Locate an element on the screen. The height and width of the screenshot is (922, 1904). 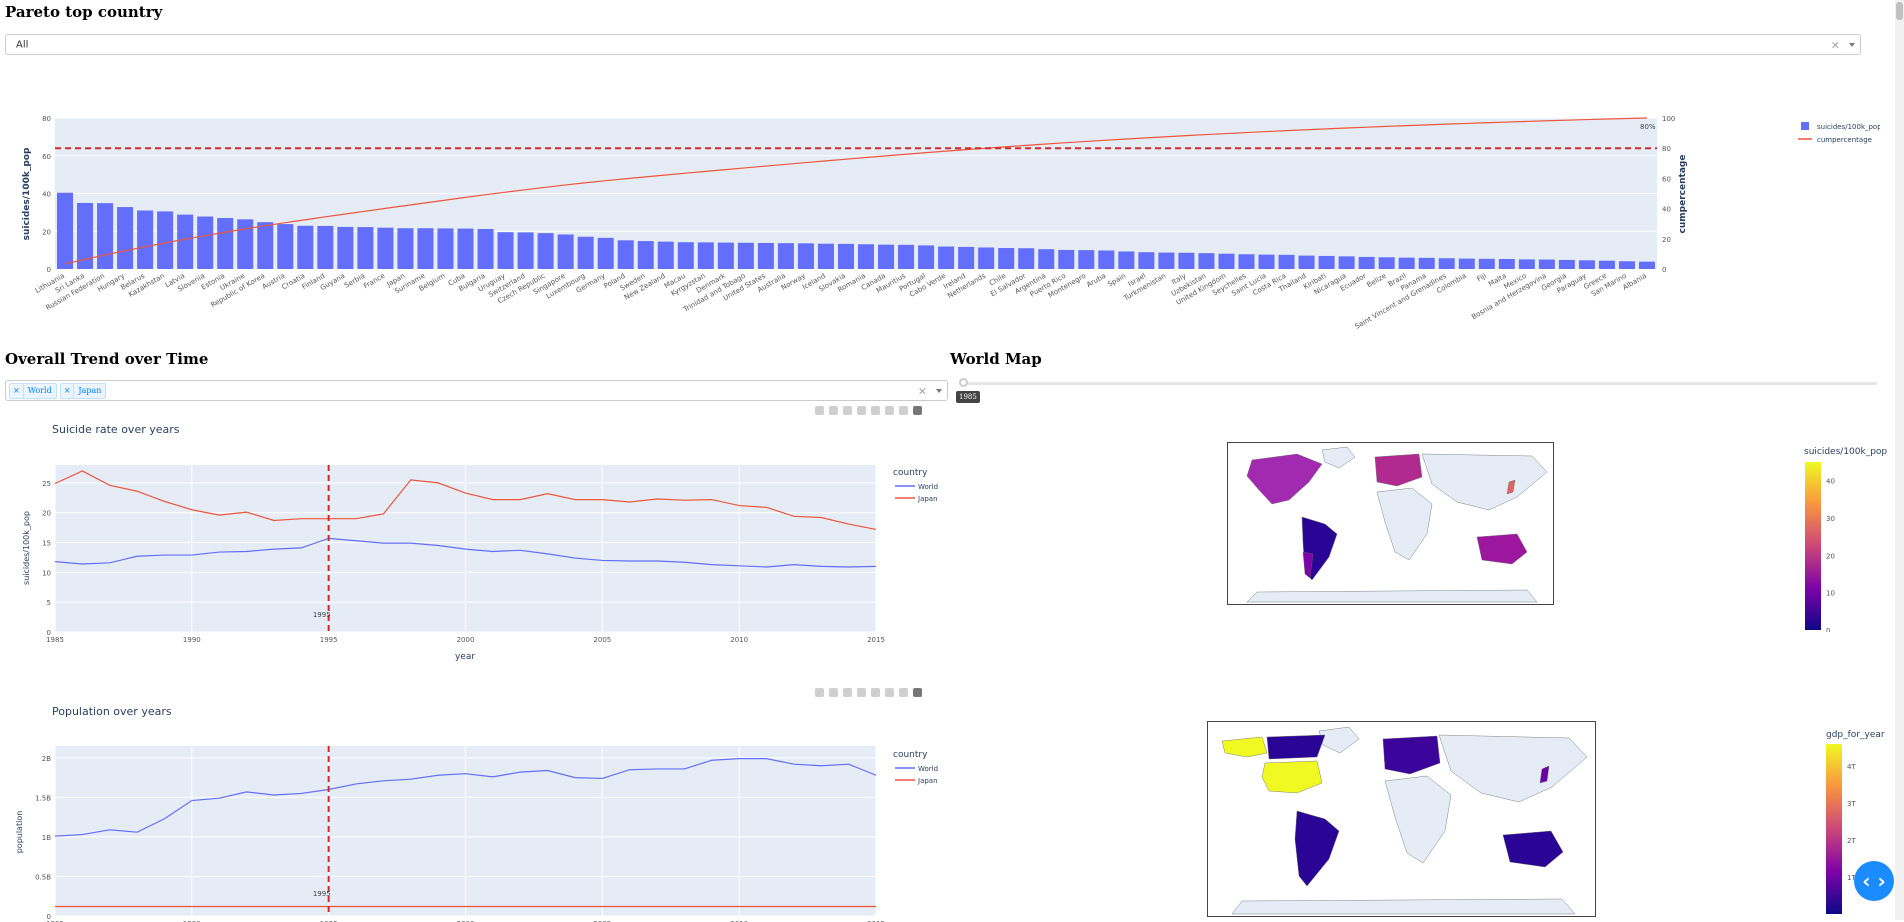
plotly-logo-icon is located at coordinates (917, 692).